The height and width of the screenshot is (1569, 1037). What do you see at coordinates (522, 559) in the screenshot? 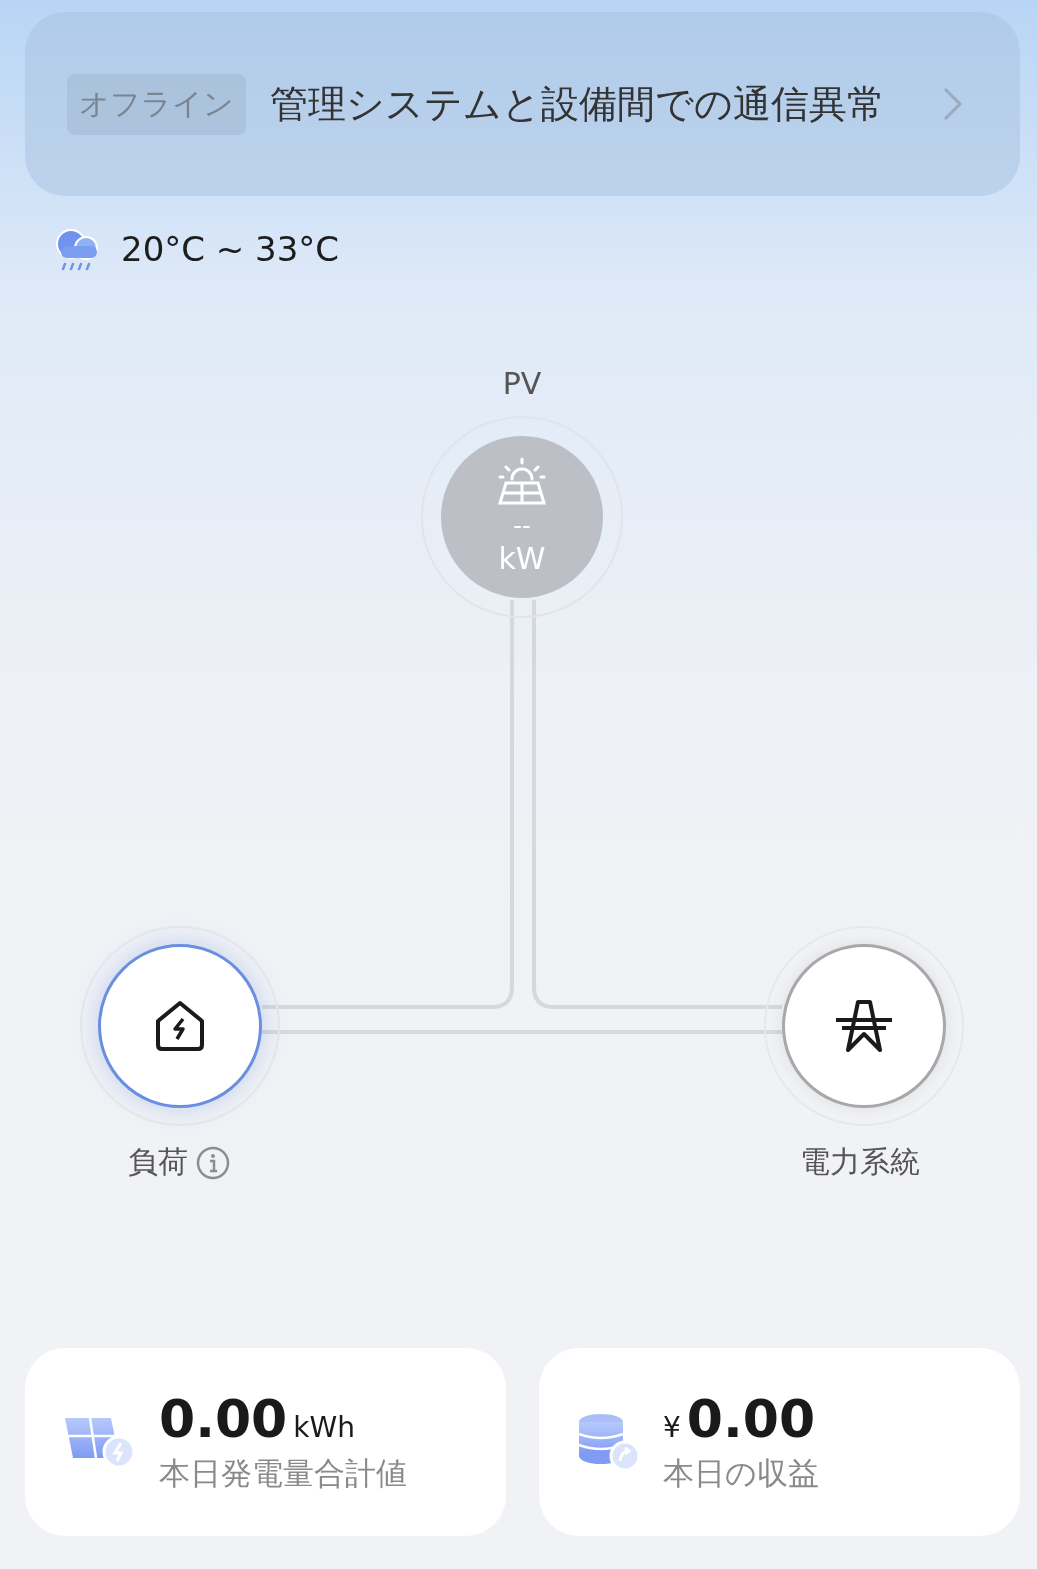
I see `power-unit: kW` at bounding box center [522, 559].